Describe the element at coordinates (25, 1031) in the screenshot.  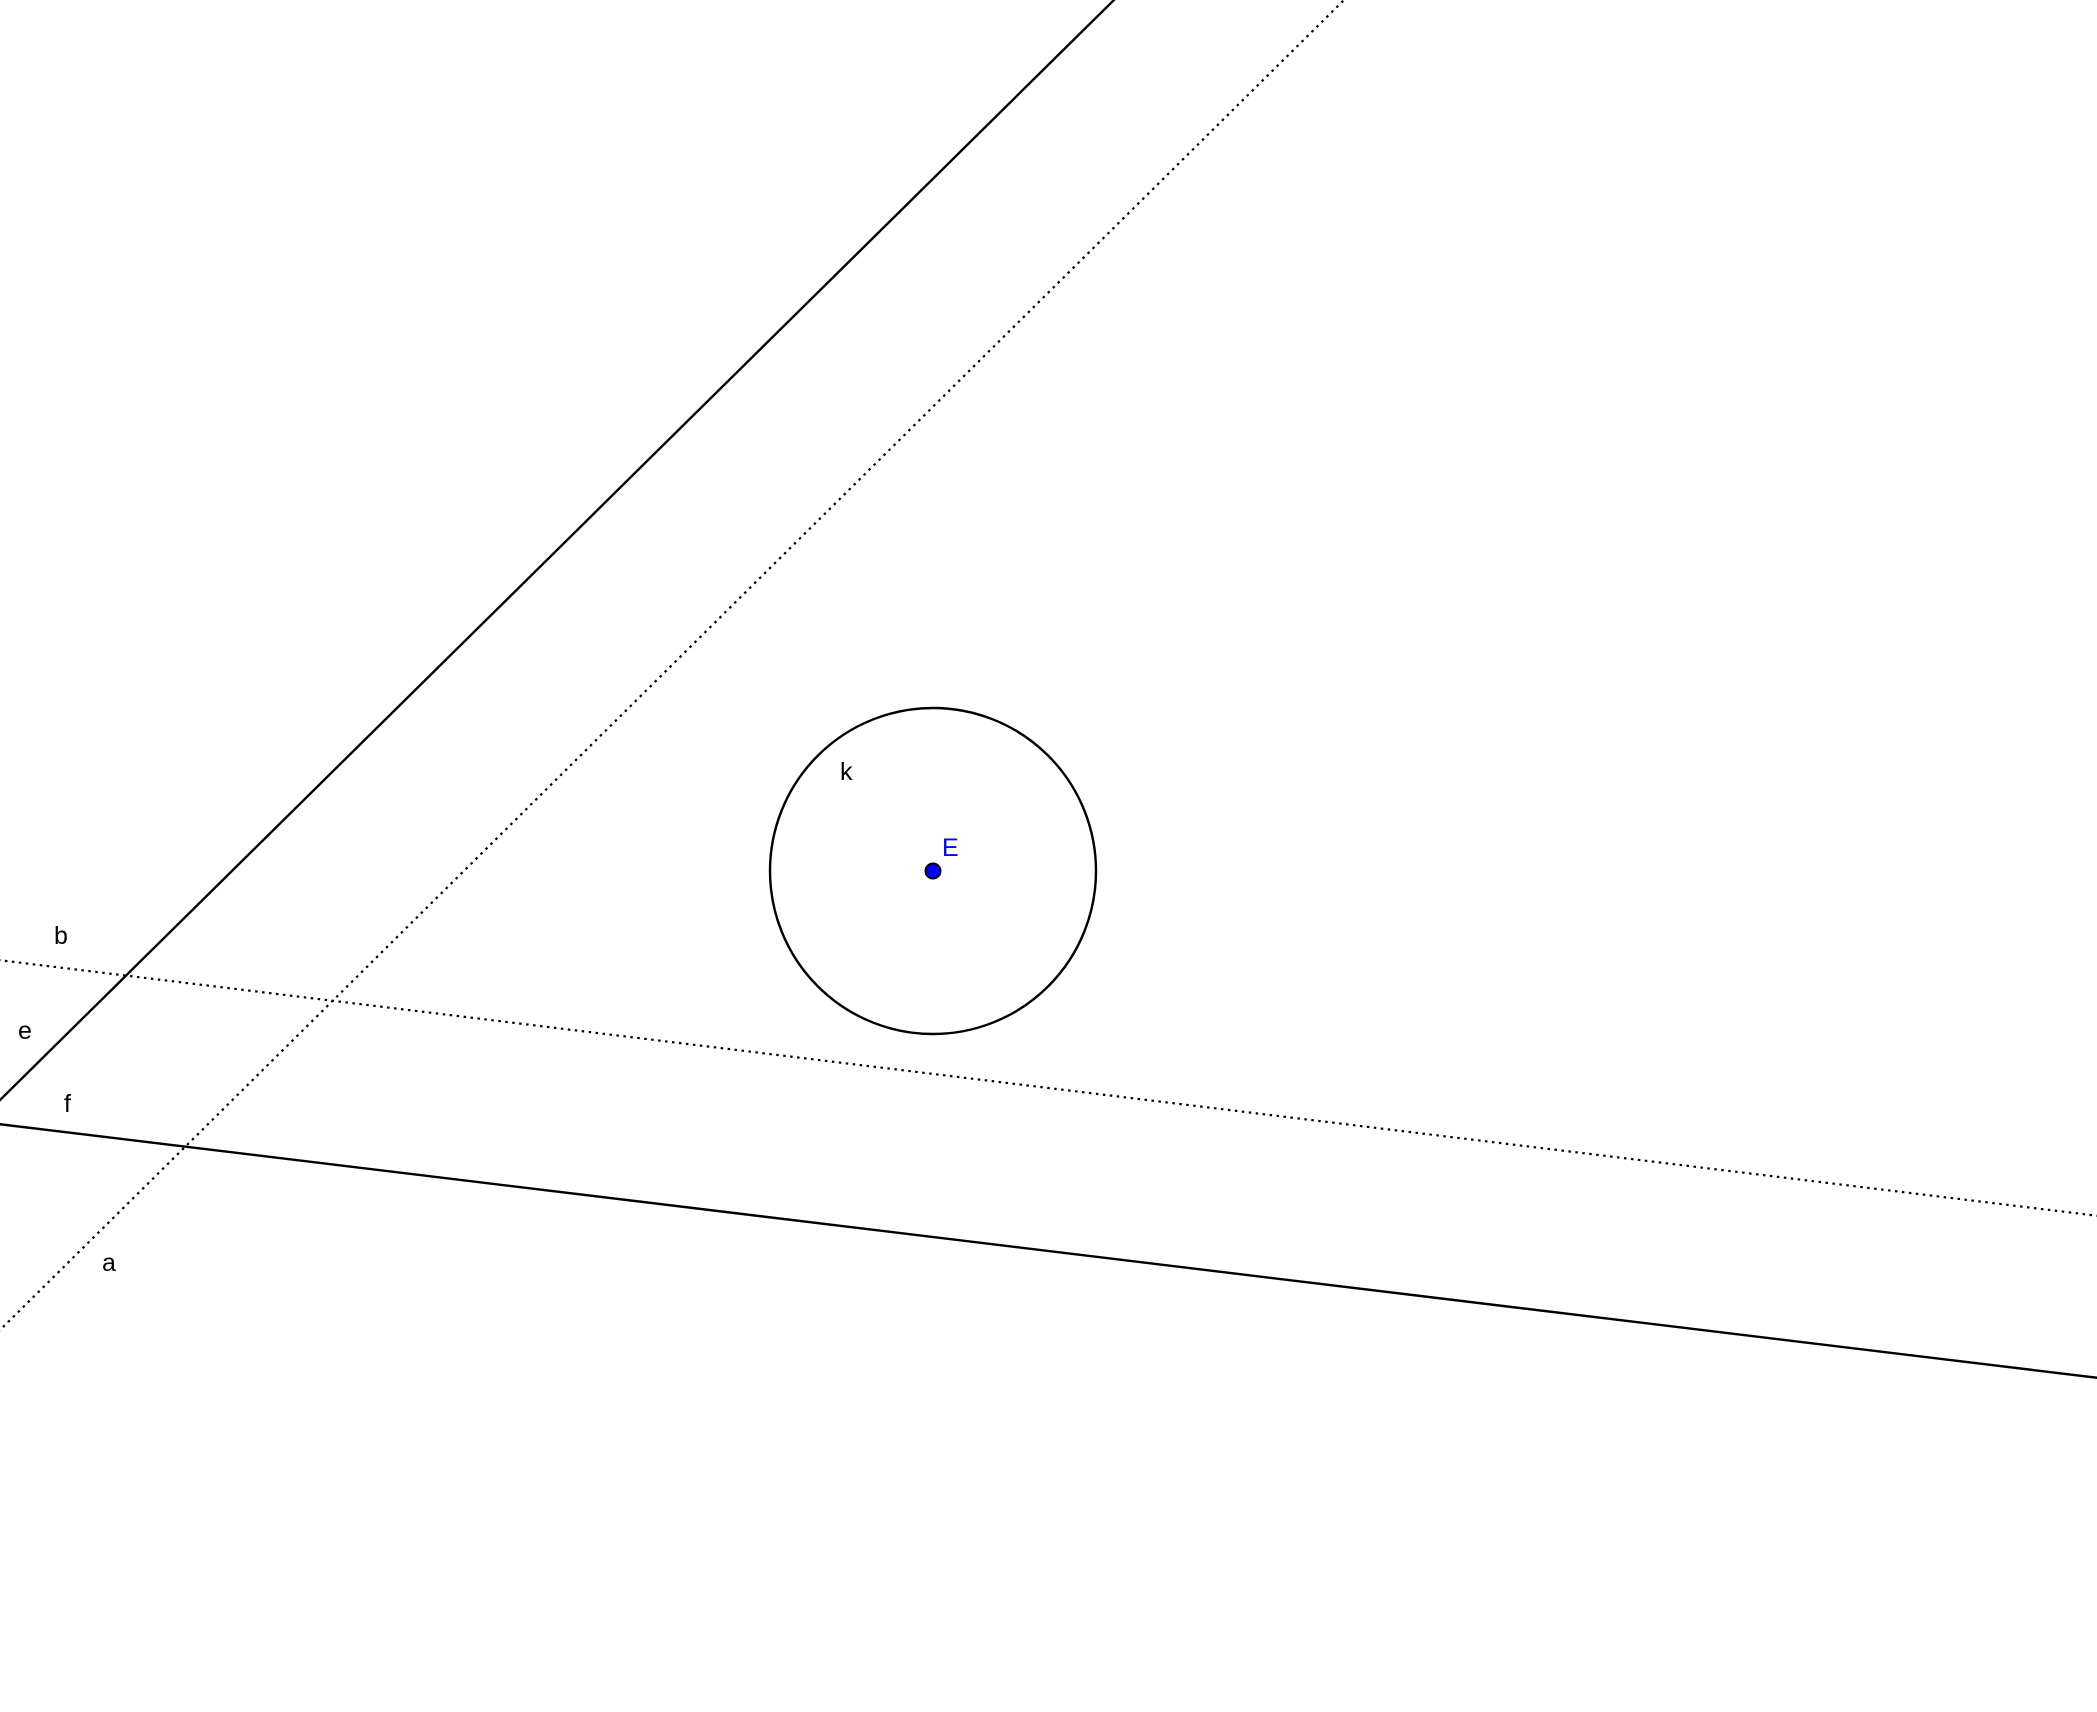
I see `line-label-e: e` at that location.